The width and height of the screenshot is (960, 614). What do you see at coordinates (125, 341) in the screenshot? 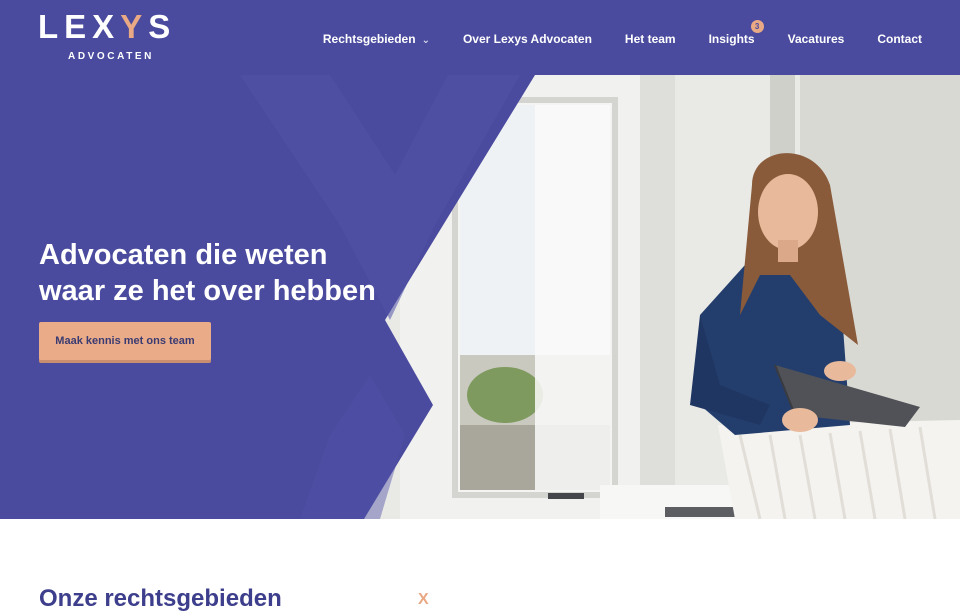
I see `meet-team-button: Maak kennis met ons team` at bounding box center [125, 341].